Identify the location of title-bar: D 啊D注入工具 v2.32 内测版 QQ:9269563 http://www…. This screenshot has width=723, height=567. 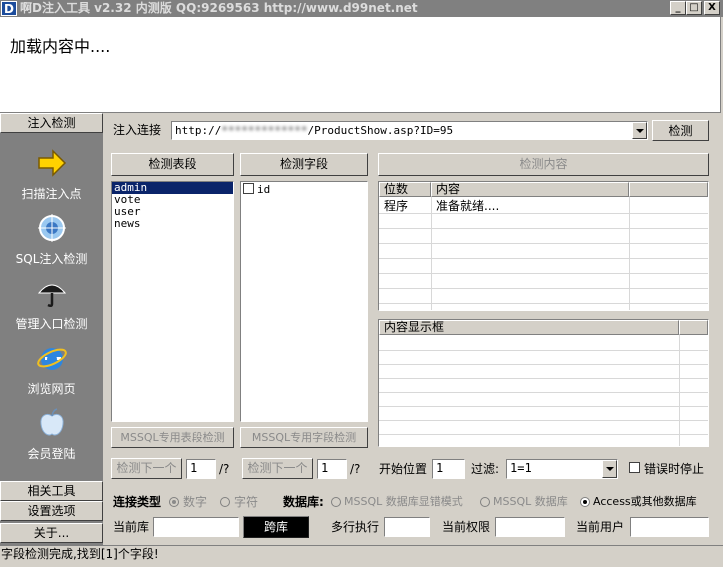
(361, 8).